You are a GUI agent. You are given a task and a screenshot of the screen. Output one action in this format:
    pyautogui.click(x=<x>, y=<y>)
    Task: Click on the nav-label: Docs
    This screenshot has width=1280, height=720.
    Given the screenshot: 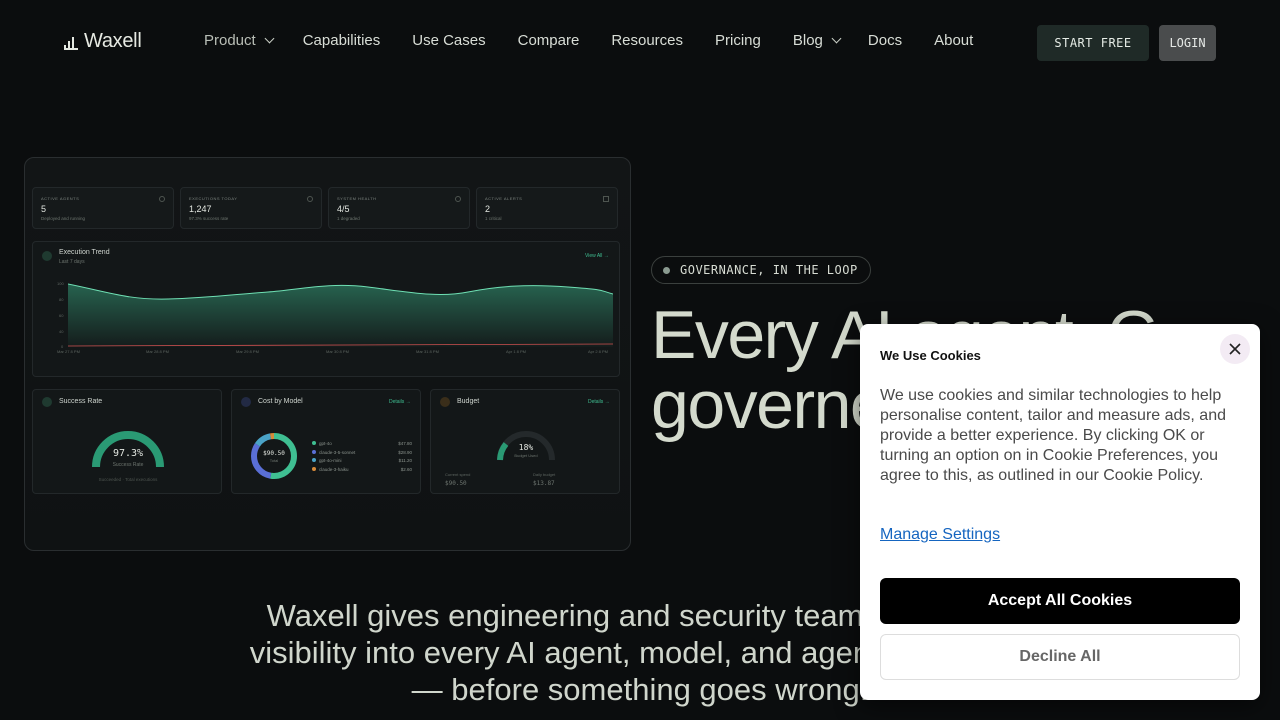 What is the action you would take?
    pyautogui.click(x=885, y=40)
    